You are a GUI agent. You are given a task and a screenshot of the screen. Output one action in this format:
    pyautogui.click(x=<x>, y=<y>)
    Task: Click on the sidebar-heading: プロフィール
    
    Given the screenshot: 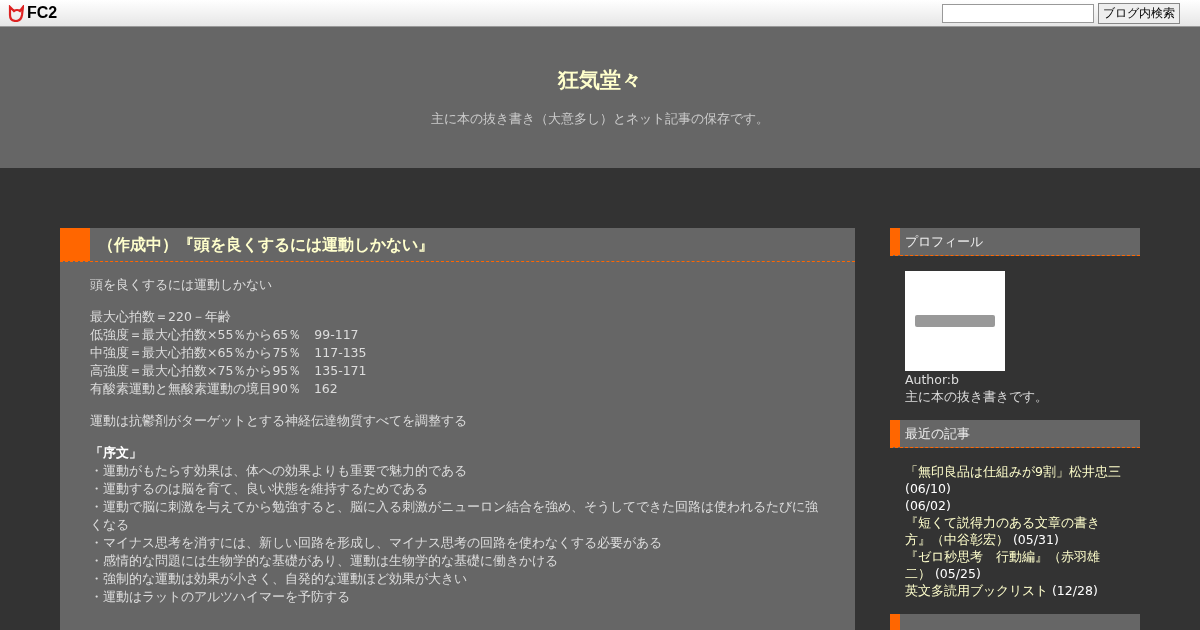 What is the action you would take?
    pyautogui.click(x=943, y=242)
    